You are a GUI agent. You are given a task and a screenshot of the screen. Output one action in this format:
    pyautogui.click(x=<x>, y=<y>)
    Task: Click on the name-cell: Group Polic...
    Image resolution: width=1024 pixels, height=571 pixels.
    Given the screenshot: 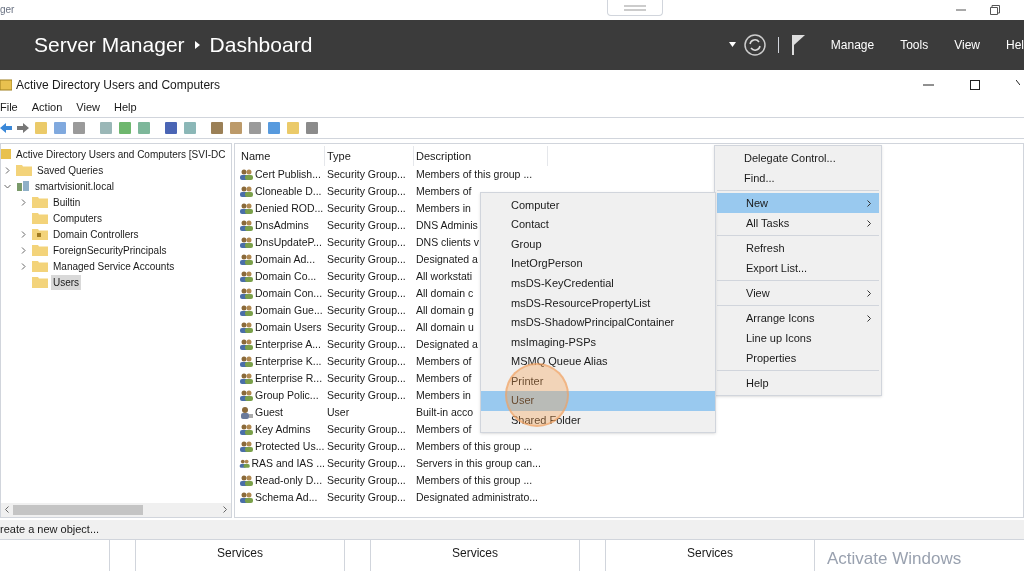 What is the action you would take?
    pyautogui.click(x=287, y=396)
    